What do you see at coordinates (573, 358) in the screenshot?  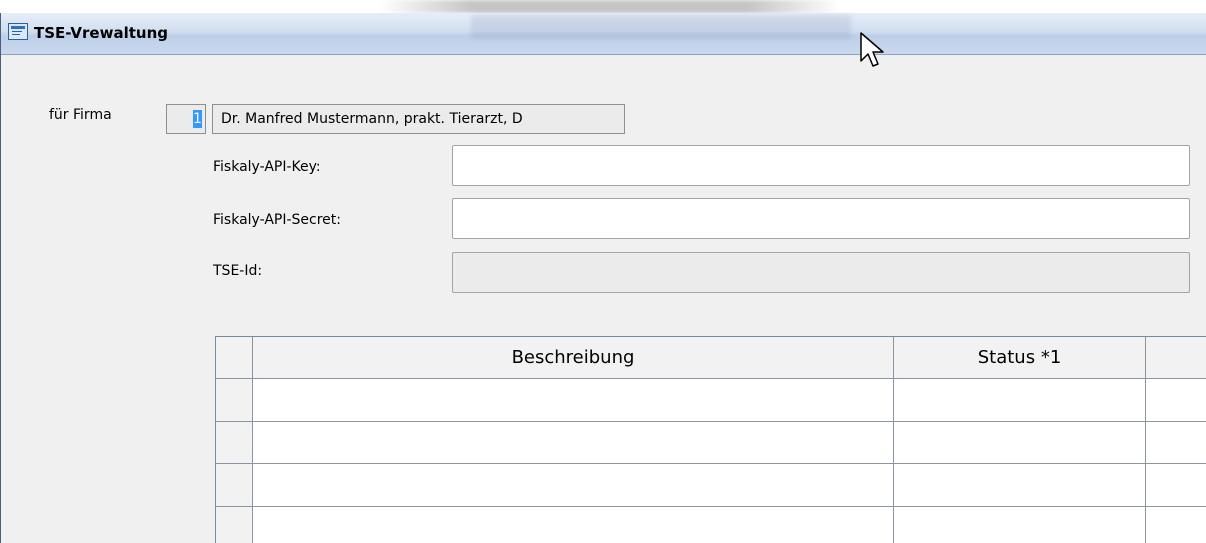 I see `column-header-beschreibung: Beschreibung` at bounding box center [573, 358].